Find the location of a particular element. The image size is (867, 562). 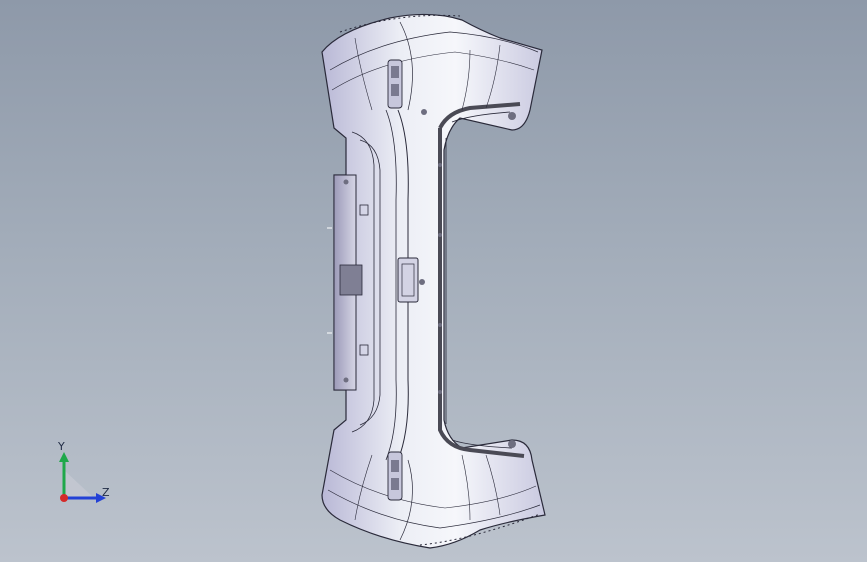

coordinate-triad: Y Z is located at coordinates (84, 476).